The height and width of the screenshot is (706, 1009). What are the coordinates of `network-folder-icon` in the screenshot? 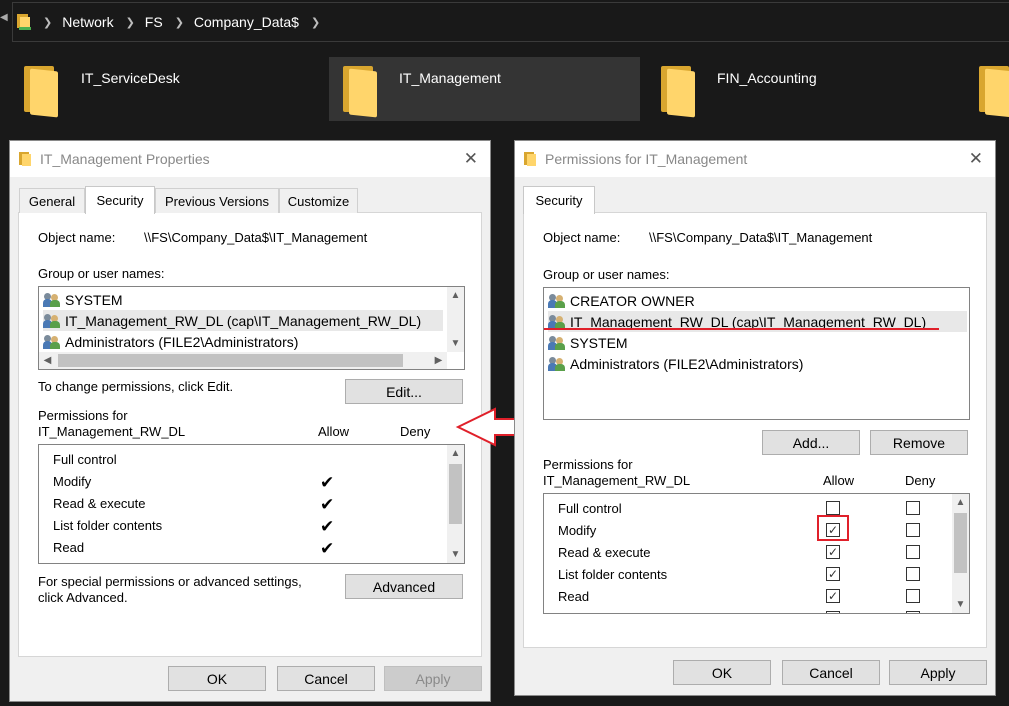 It's located at (24, 22).